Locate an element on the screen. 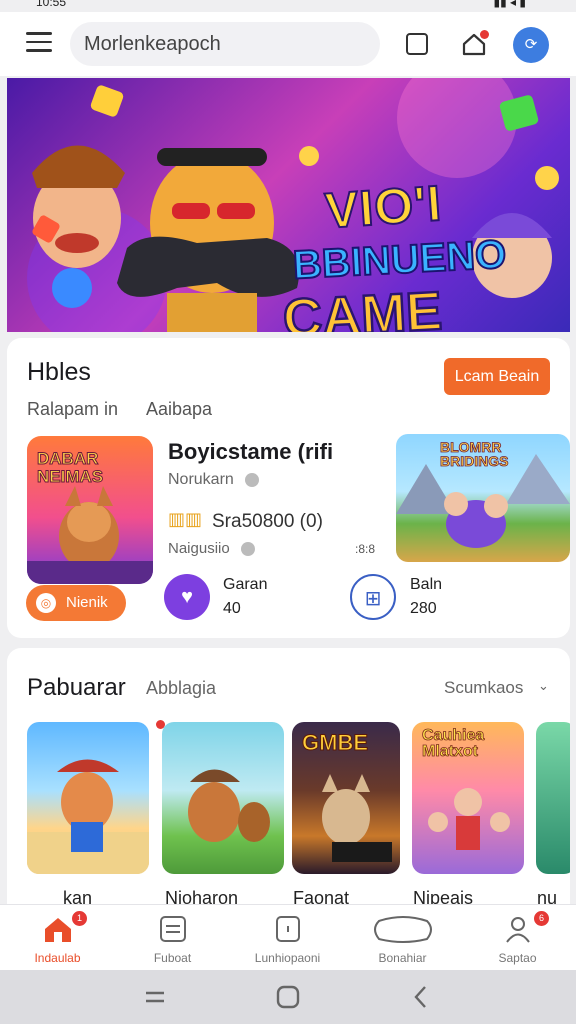  verified-icon is located at coordinates (252, 480).